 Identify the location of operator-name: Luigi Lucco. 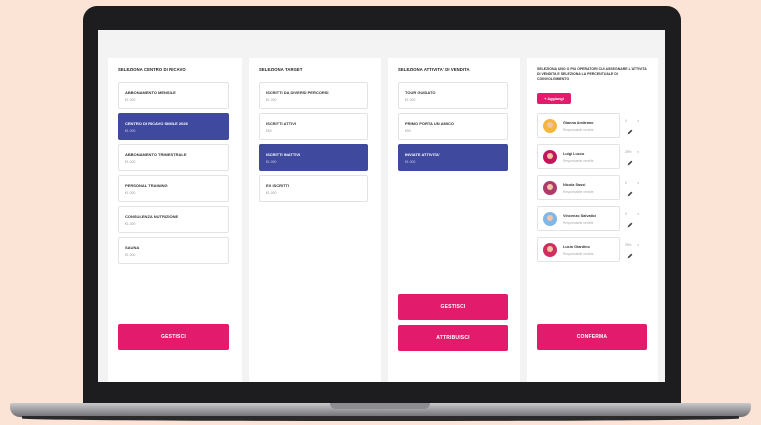
(574, 154).